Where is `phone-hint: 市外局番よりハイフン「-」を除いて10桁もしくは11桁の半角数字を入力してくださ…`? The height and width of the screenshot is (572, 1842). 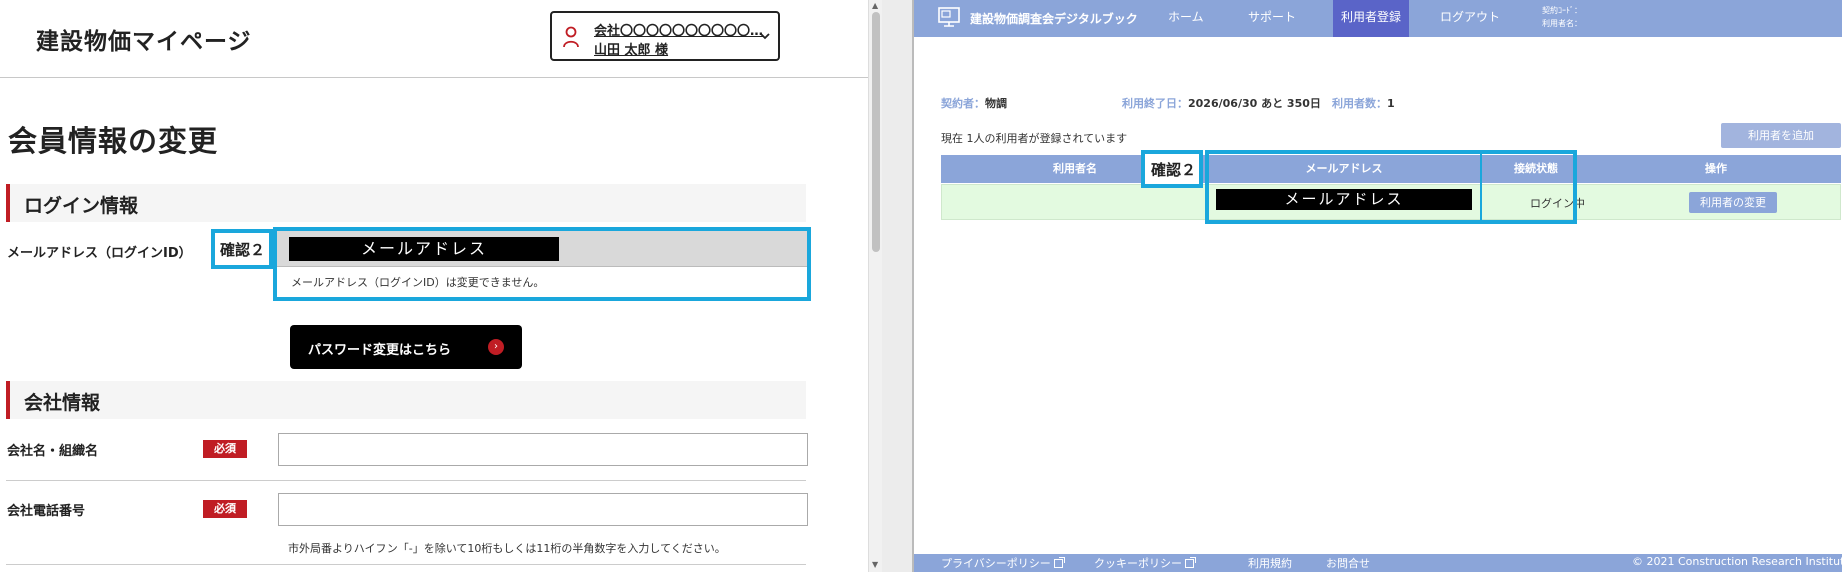 phone-hint: 市外局番よりハイフン「-」を除いて10桁もしくは11桁の半角数字を入力してくださ… is located at coordinates (507, 548).